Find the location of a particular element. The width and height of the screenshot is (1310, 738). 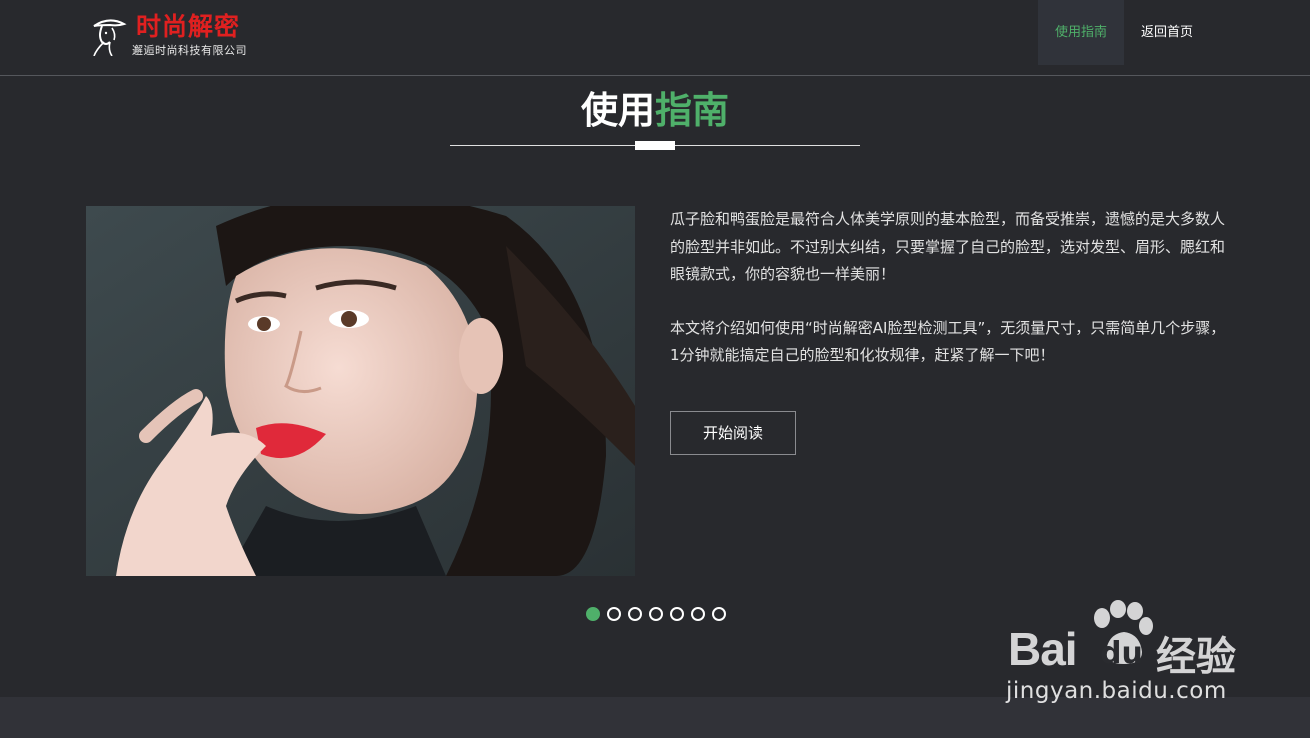

logo-company-text: 邂逅时尚科技有限公司 is located at coordinates (189, 50).